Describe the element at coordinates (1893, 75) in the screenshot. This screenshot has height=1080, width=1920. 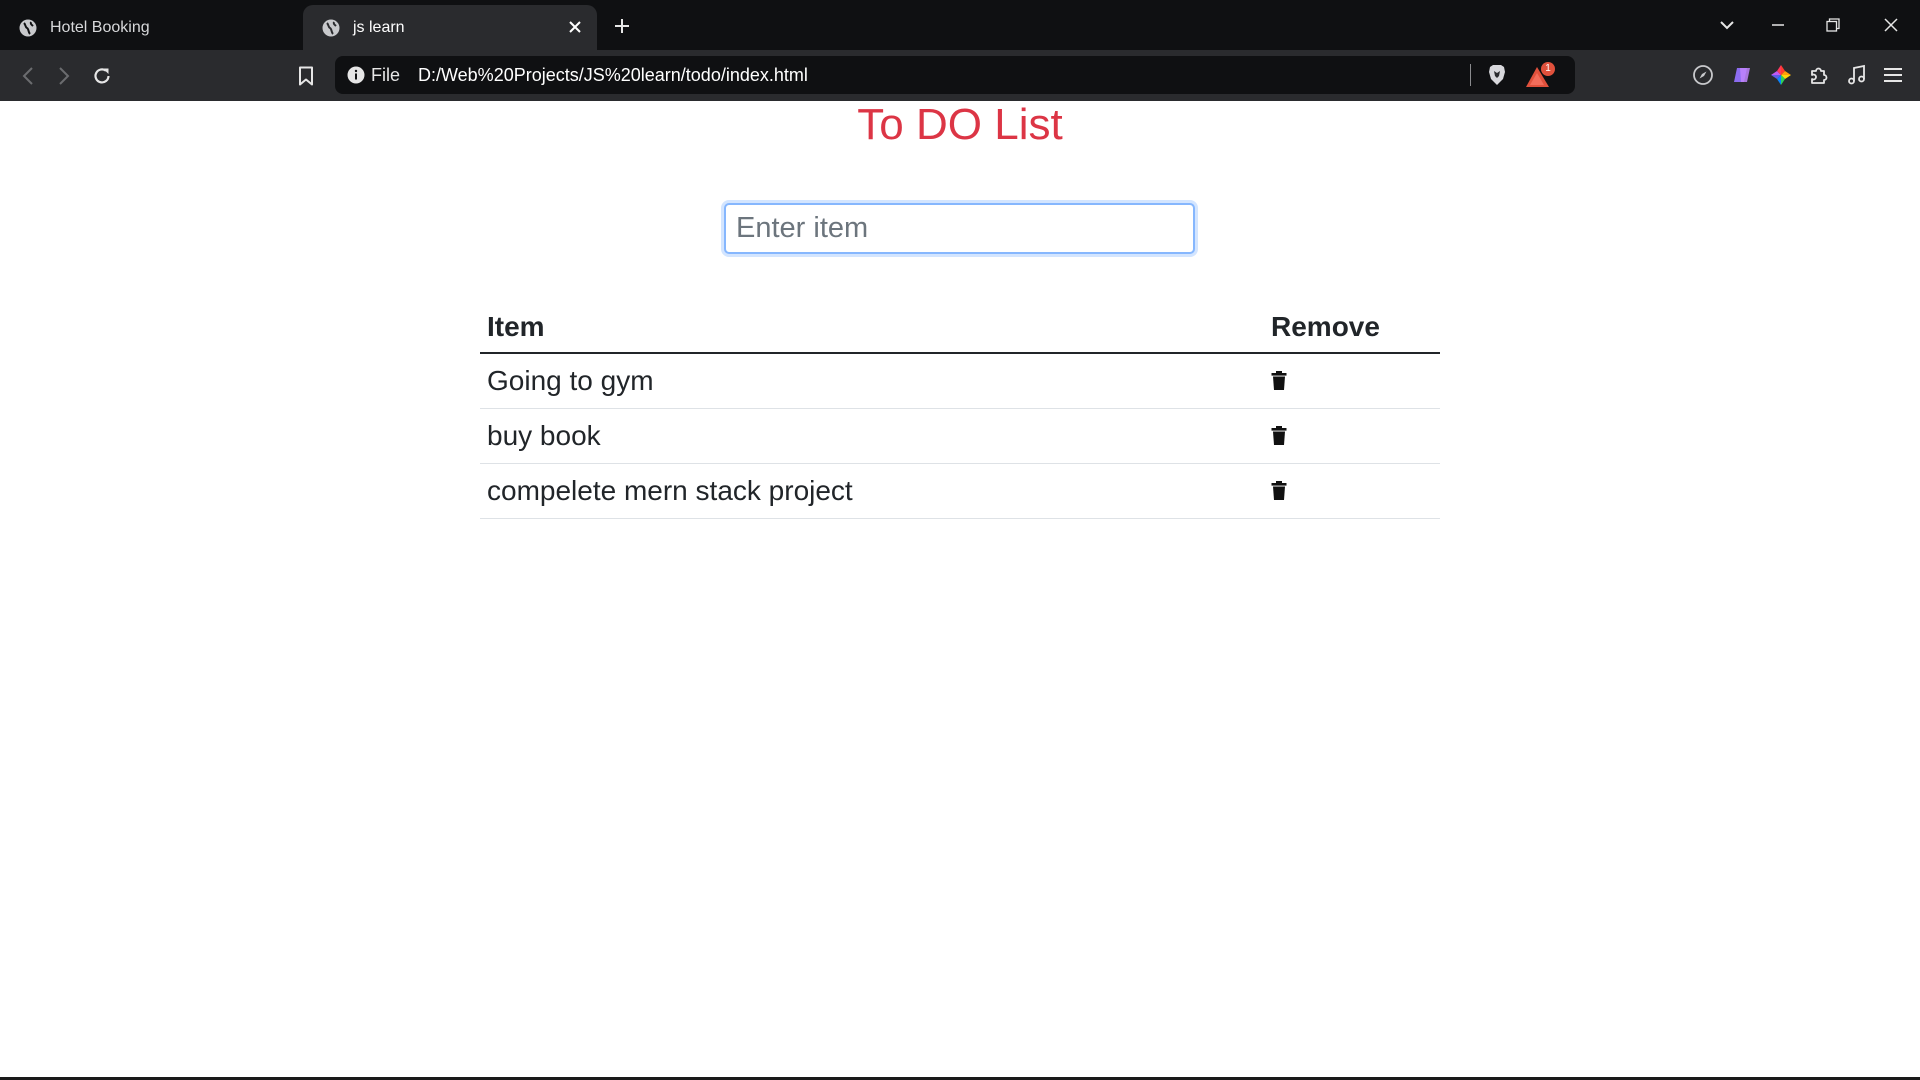
I see `menu-icon` at that location.